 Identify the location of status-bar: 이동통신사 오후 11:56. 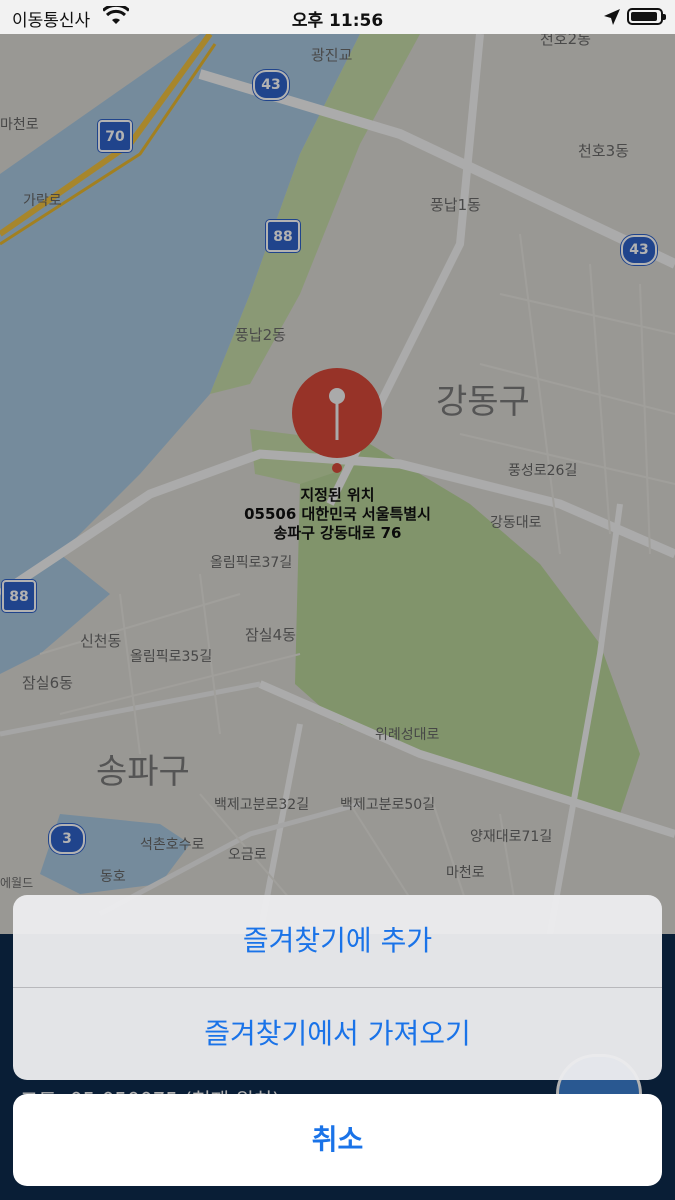
(337, 17).